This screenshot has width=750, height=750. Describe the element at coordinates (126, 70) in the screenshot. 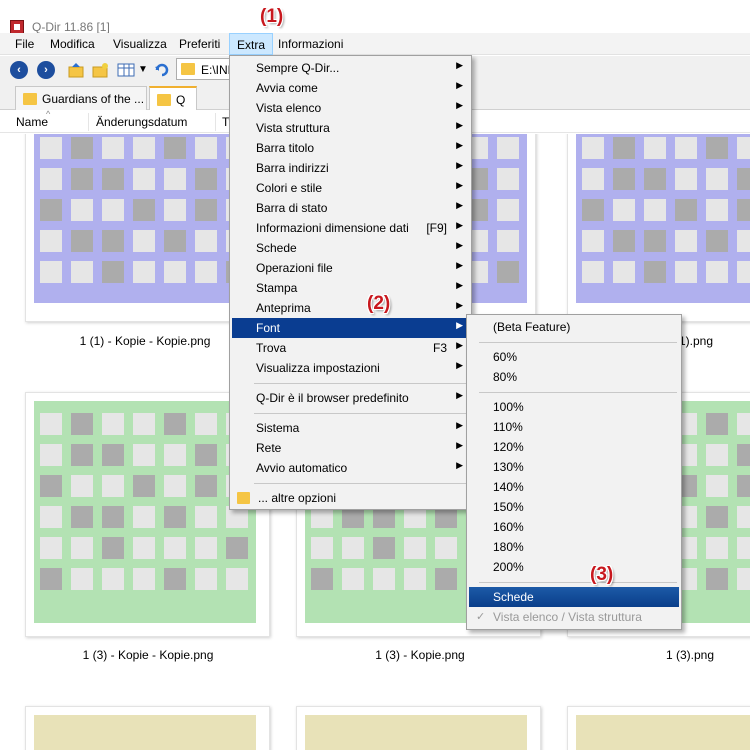

I see `view-grid-icon` at that location.